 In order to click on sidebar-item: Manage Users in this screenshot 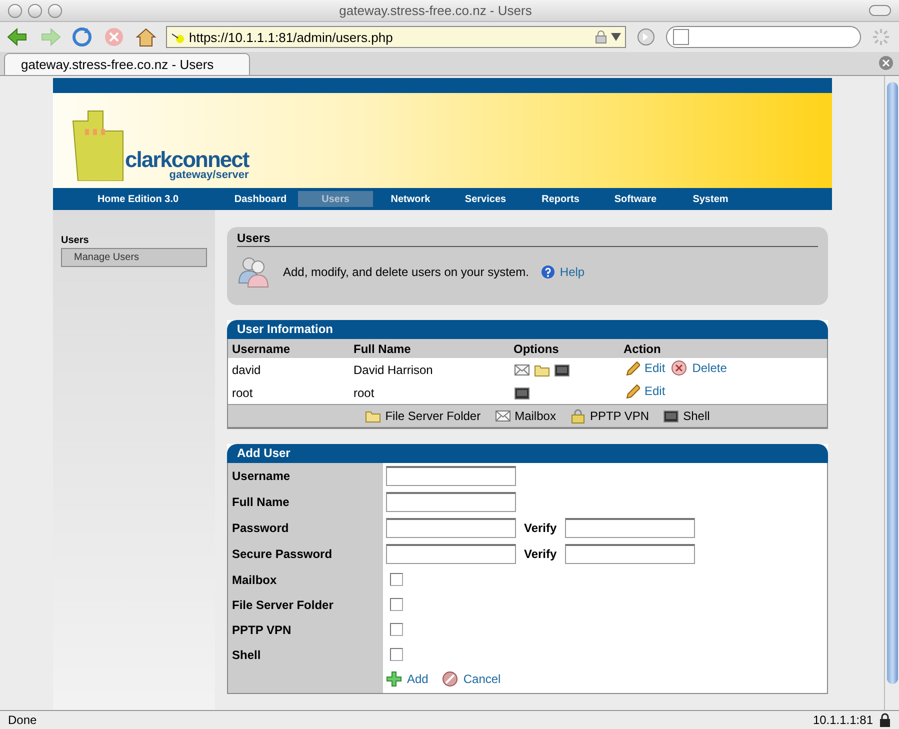, I will do `click(134, 257)`.